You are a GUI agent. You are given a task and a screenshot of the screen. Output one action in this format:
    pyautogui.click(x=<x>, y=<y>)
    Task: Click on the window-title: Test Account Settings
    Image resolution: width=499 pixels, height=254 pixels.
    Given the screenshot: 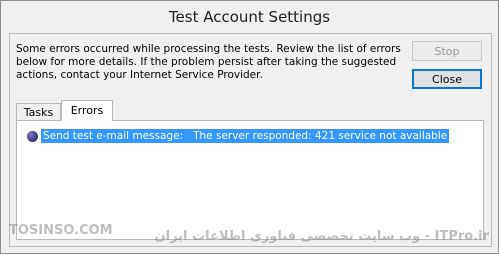 What is the action you would take?
    pyautogui.click(x=249, y=17)
    